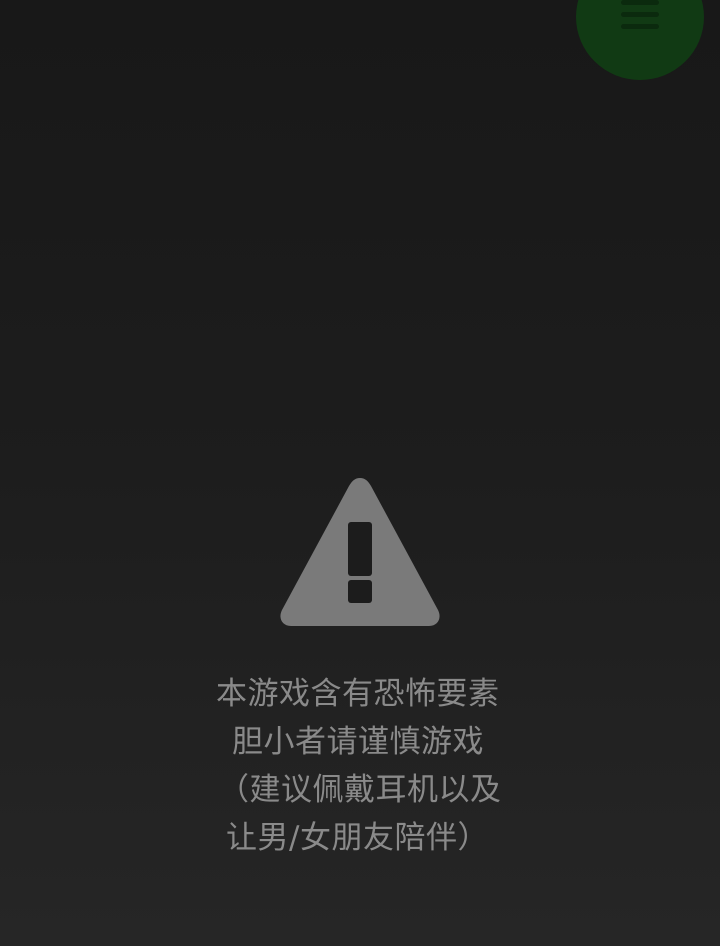 This screenshot has height=946, width=720. I want to click on warning-triangle-icon, so click(360, 552).